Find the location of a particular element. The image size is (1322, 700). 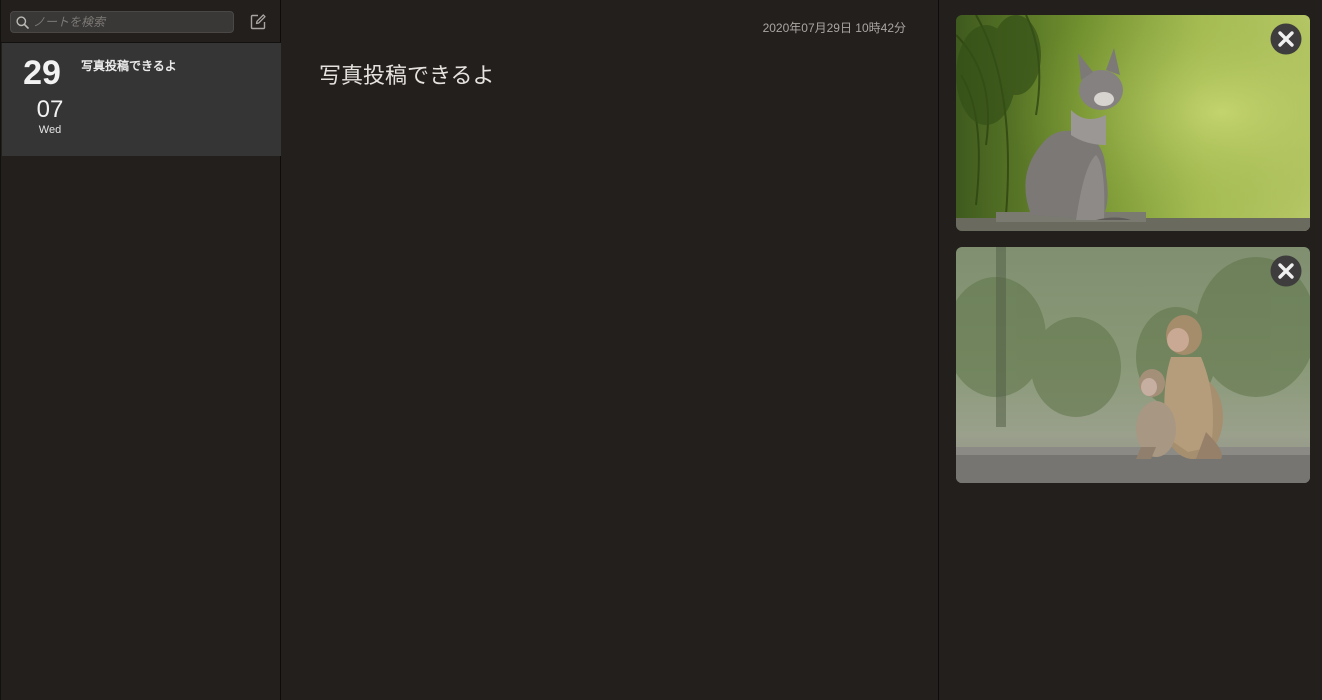

note-list-item: 29 07 Wed 写真投稿できるよ is located at coordinates (141, 99).